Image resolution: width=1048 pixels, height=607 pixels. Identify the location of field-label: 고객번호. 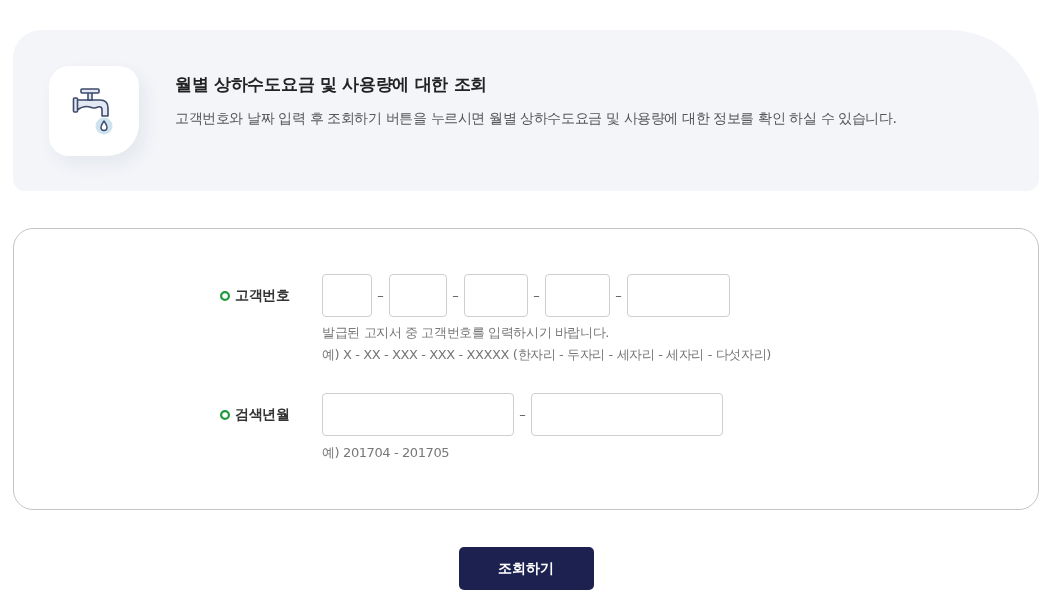
(262, 295).